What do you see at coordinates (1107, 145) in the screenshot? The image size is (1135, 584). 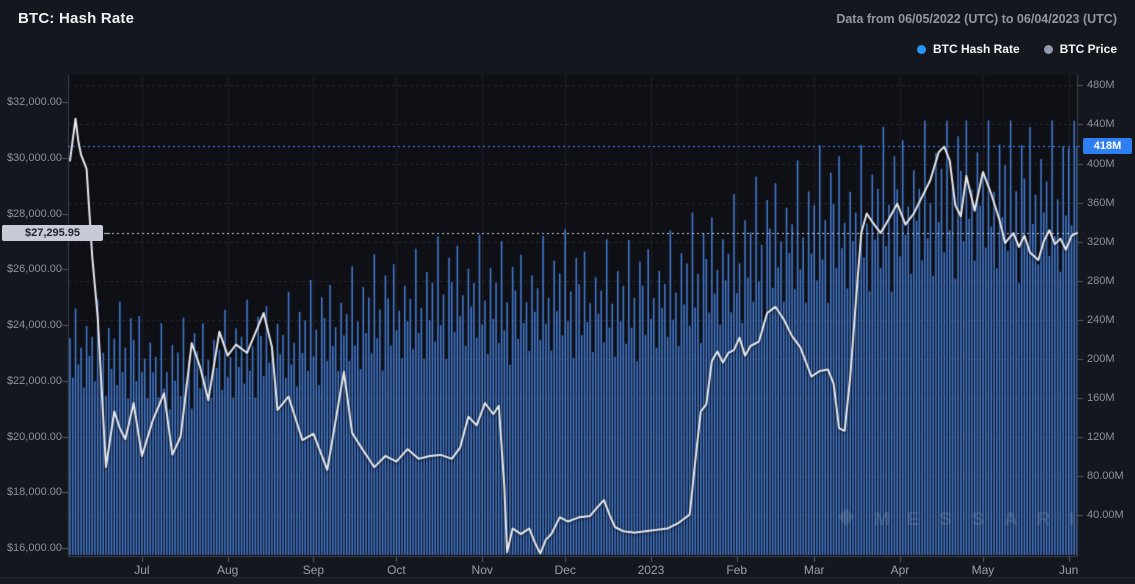 I see `current-hash-badge: 418M` at bounding box center [1107, 145].